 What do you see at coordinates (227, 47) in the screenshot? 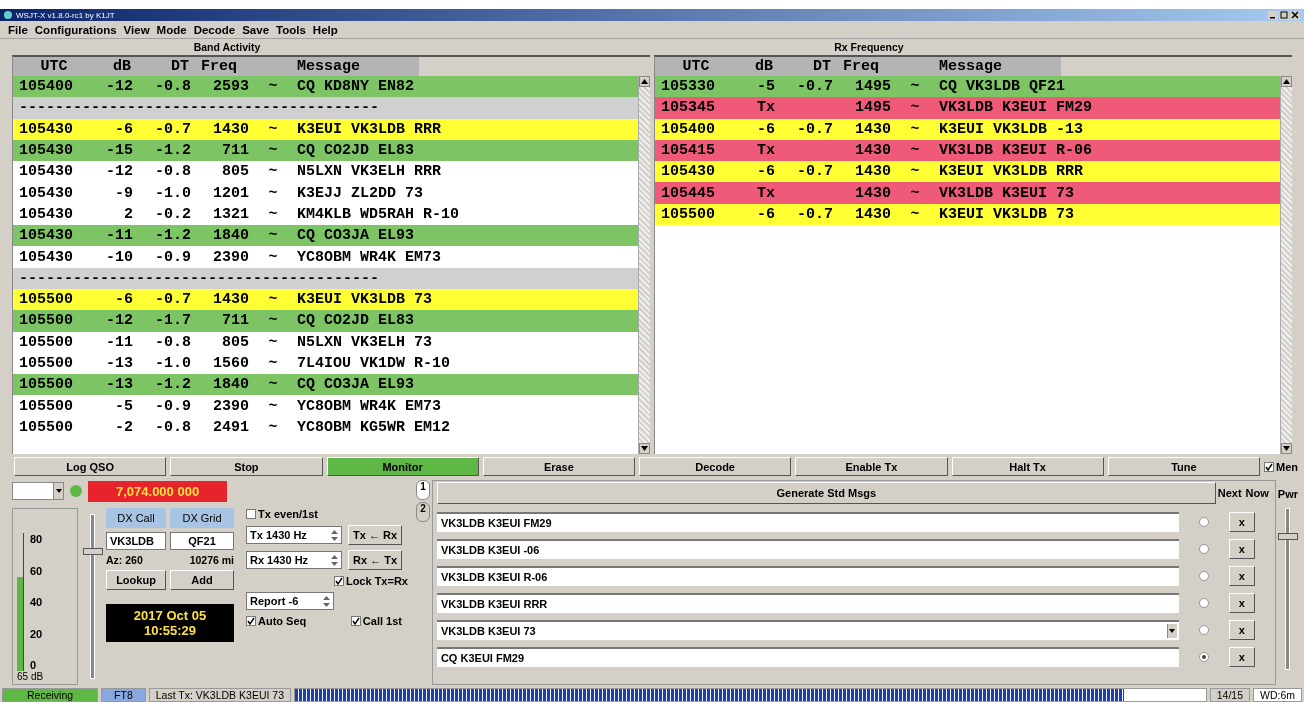
I see `panel-title: Band Activity` at bounding box center [227, 47].